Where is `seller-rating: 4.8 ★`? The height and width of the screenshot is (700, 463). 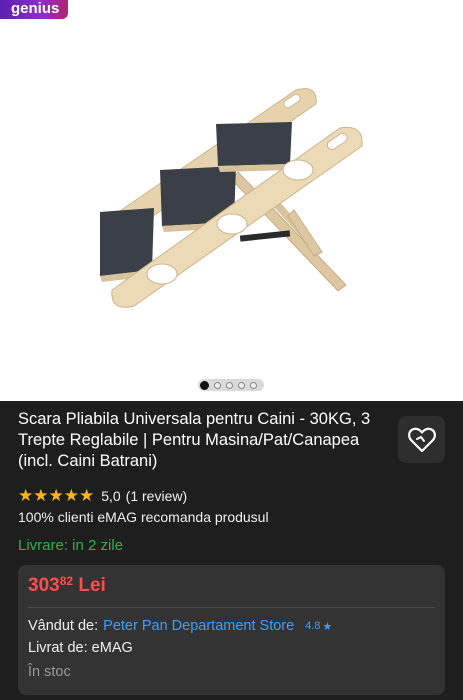 seller-rating: 4.8 ★ is located at coordinates (318, 626).